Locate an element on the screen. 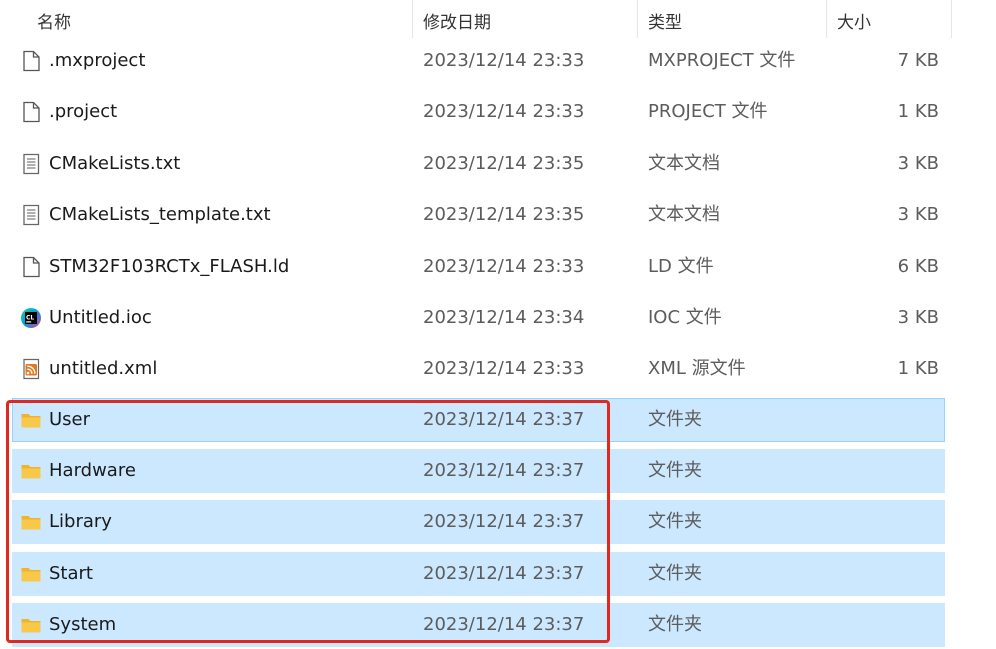 This screenshot has width=996, height=649. column-header: 名称 ^ 修改日期 类型 大小 is located at coordinates (498, 19).